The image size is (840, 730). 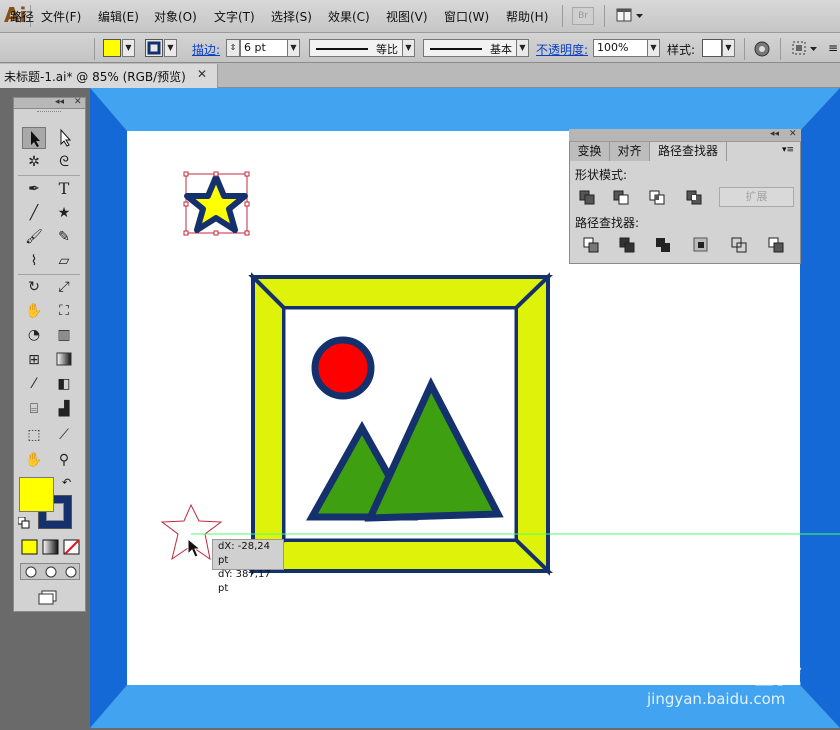 I want to click on menu-edit: 编辑(E), so click(x=118, y=16).